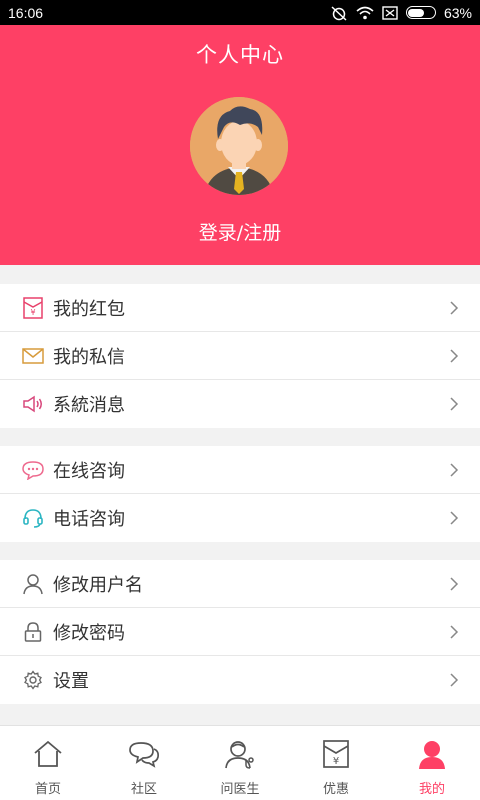 The width and height of the screenshot is (480, 800). I want to click on home-icon, so click(48, 753).